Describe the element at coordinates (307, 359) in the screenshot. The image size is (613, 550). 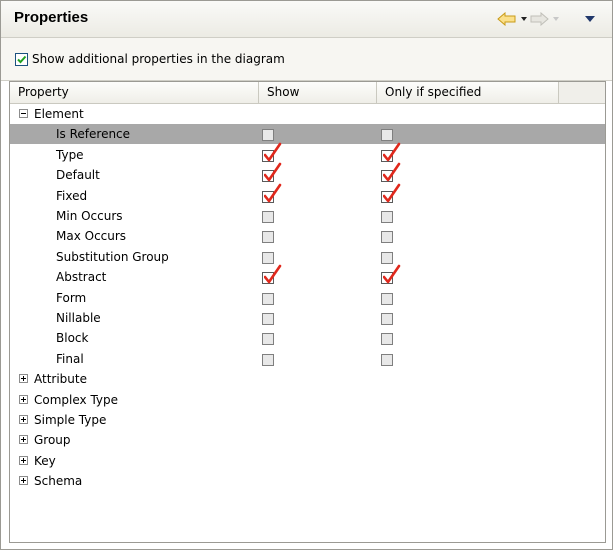
I see `property-row-final: Final` at that location.